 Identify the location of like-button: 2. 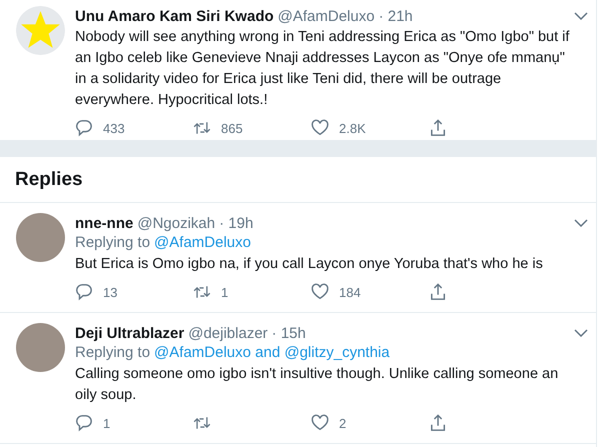
(370, 423).